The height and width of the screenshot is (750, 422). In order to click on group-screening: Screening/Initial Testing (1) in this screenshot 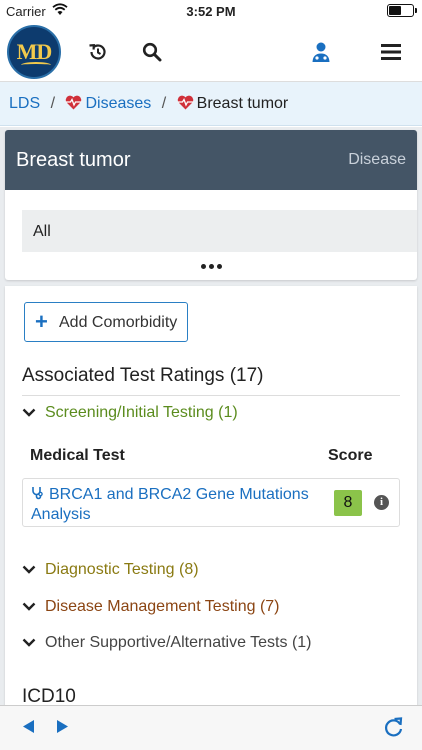, I will do `click(130, 413)`.